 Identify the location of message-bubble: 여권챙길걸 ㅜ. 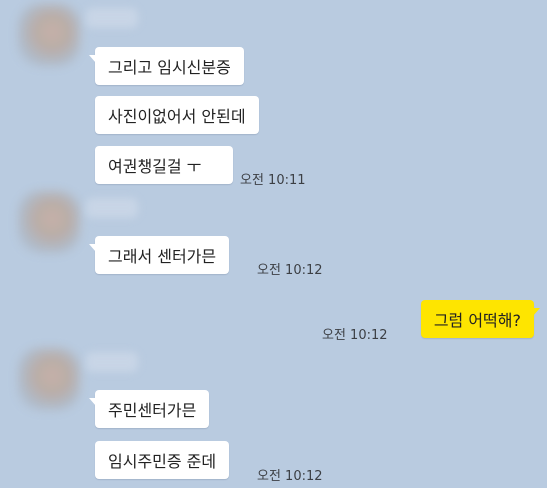
(164, 165).